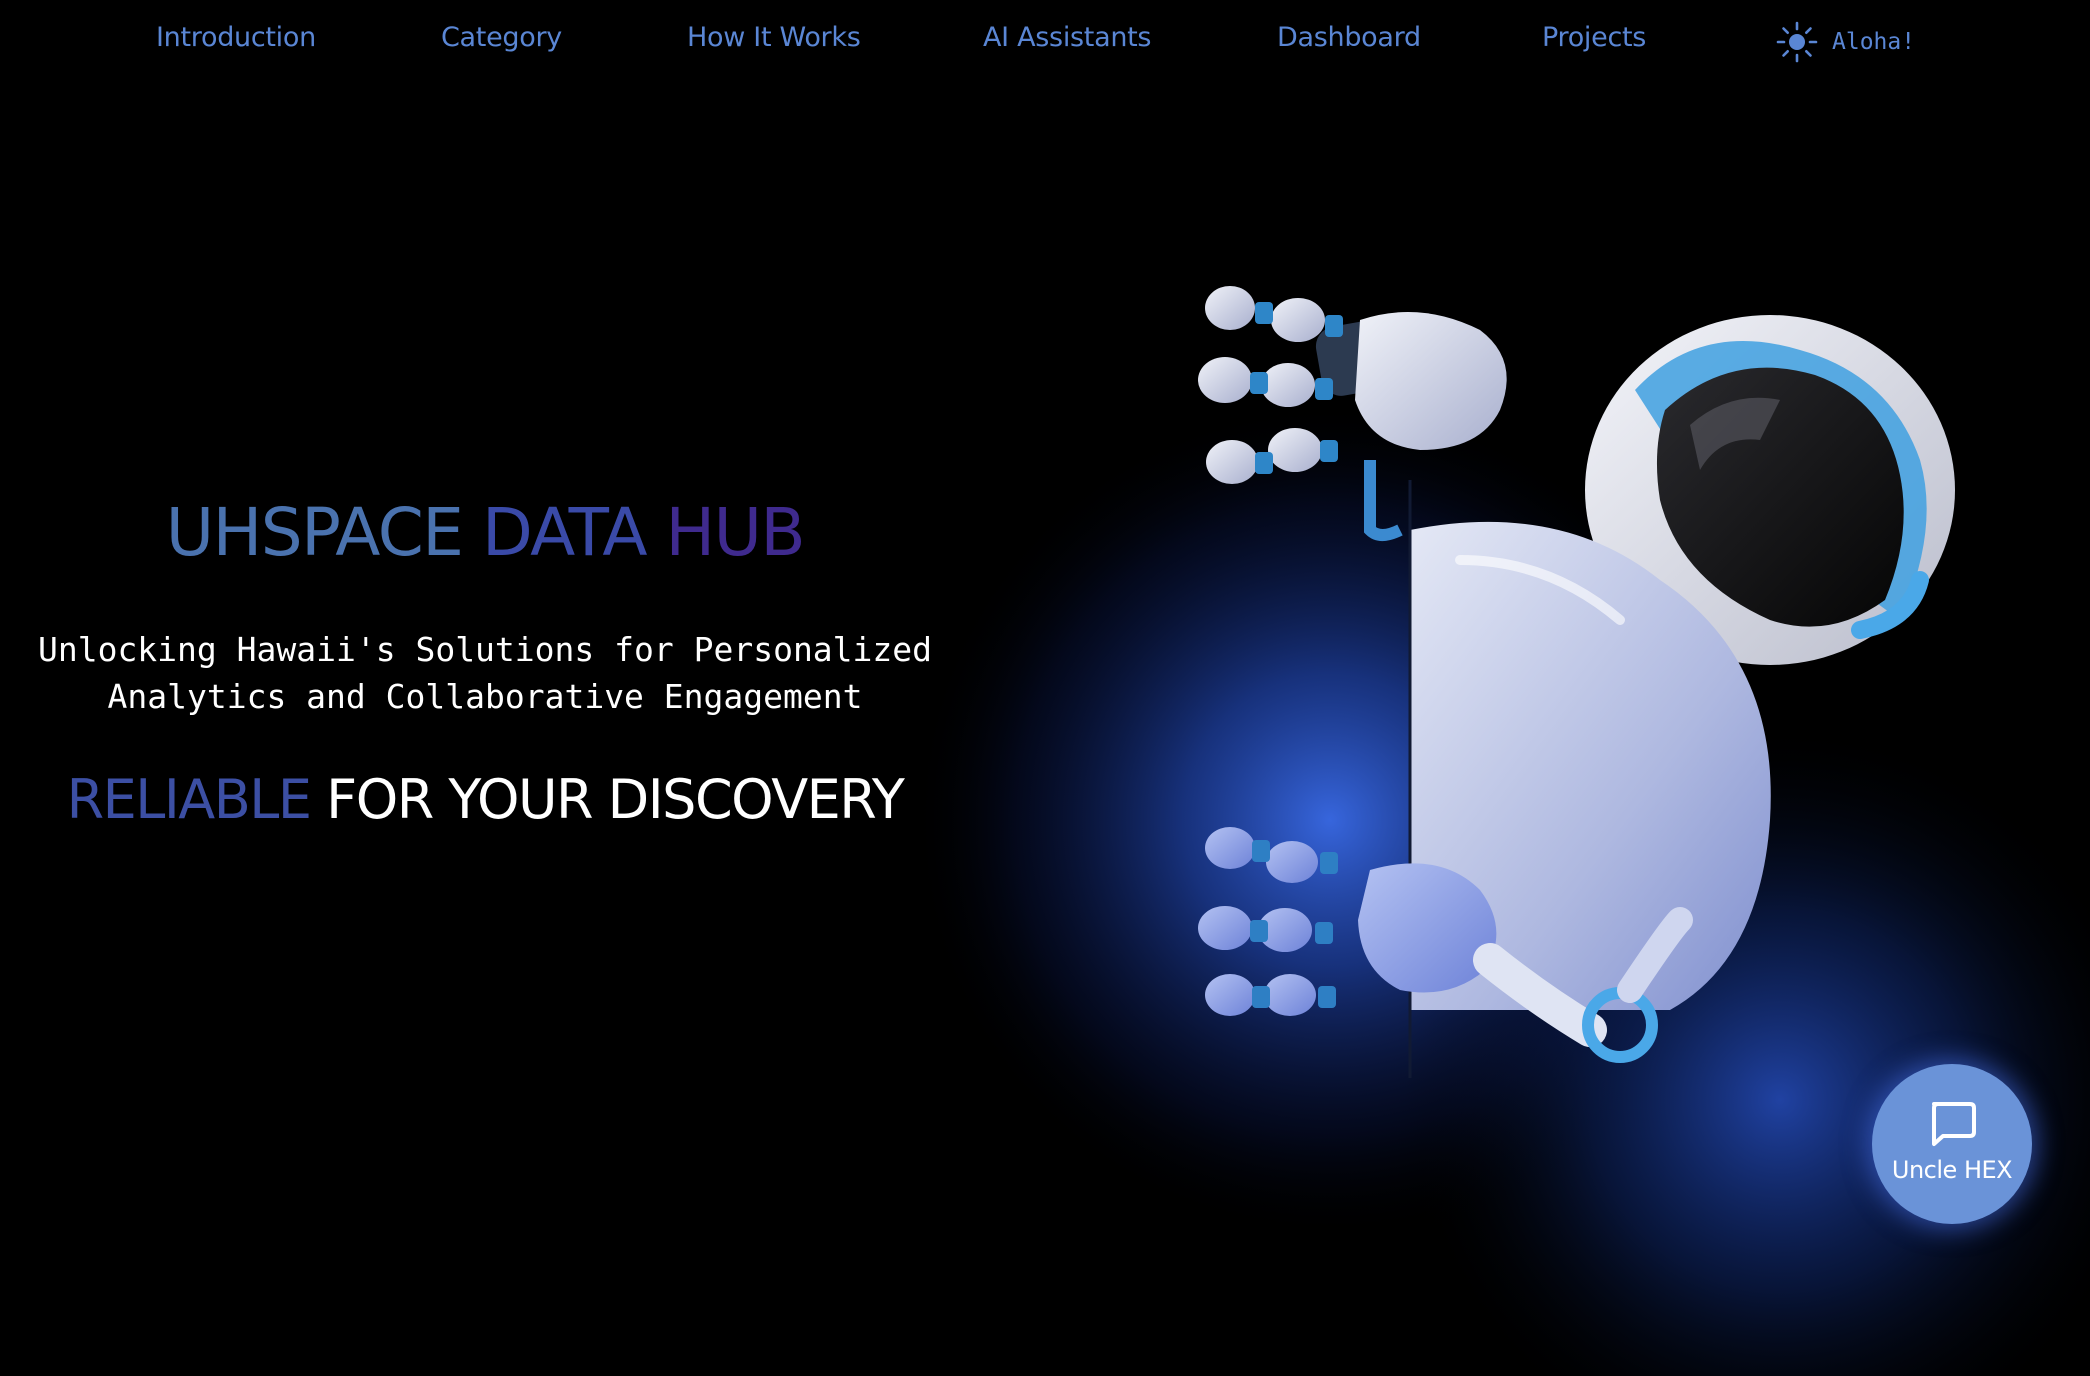 Image resolution: width=2090 pixels, height=1376 pixels. What do you see at coordinates (615, 799) in the screenshot?
I see `hero-tagline-rest: FOR YOUR DISCOVERY` at bounding box center [615, 799].